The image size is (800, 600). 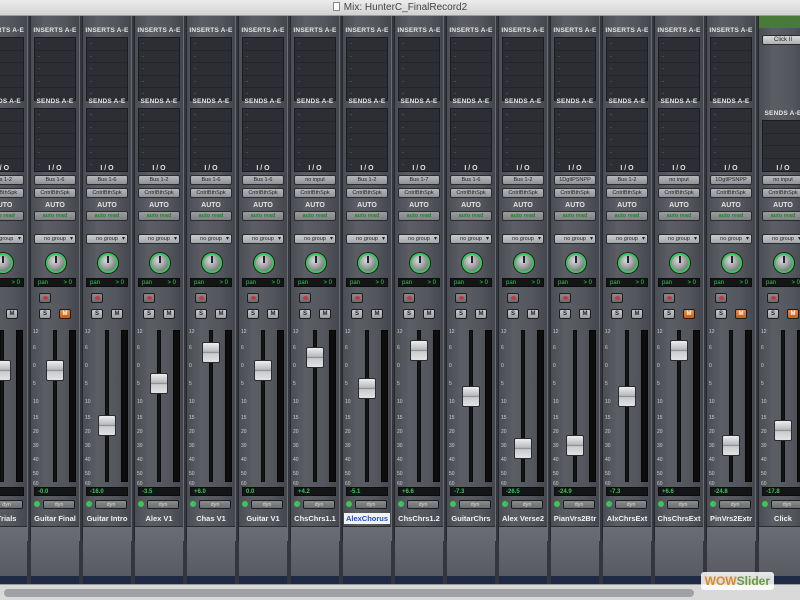 I want to click on track-name: ChsChrsExt, so click(x=679, y=518).